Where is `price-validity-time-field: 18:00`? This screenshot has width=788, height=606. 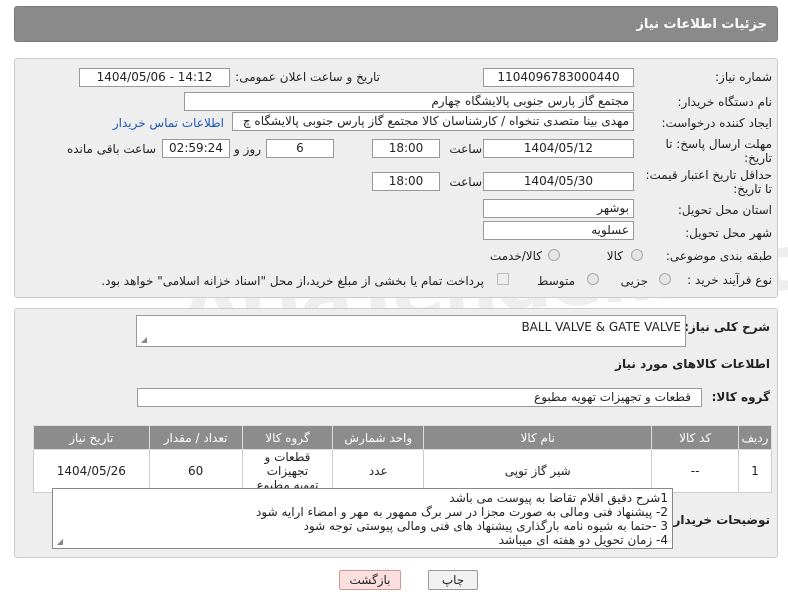 price-validity-time-field: 18:00 is located at coordinates (406, 181).